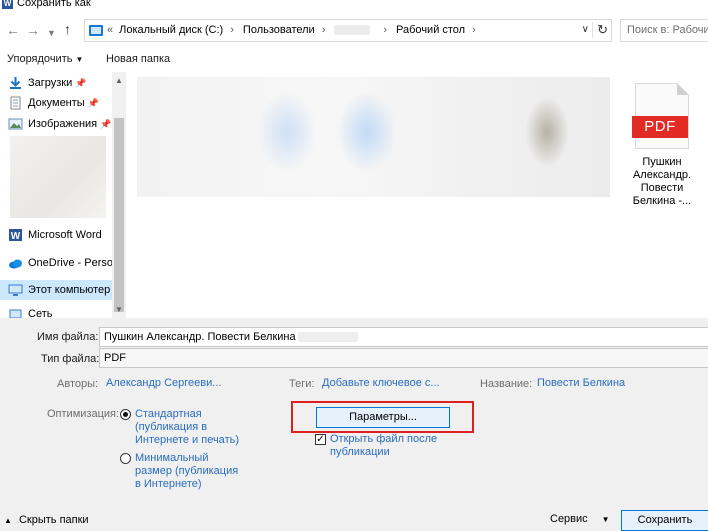  I want to click on scroll-down-icon: ▼, so click(119, 309).